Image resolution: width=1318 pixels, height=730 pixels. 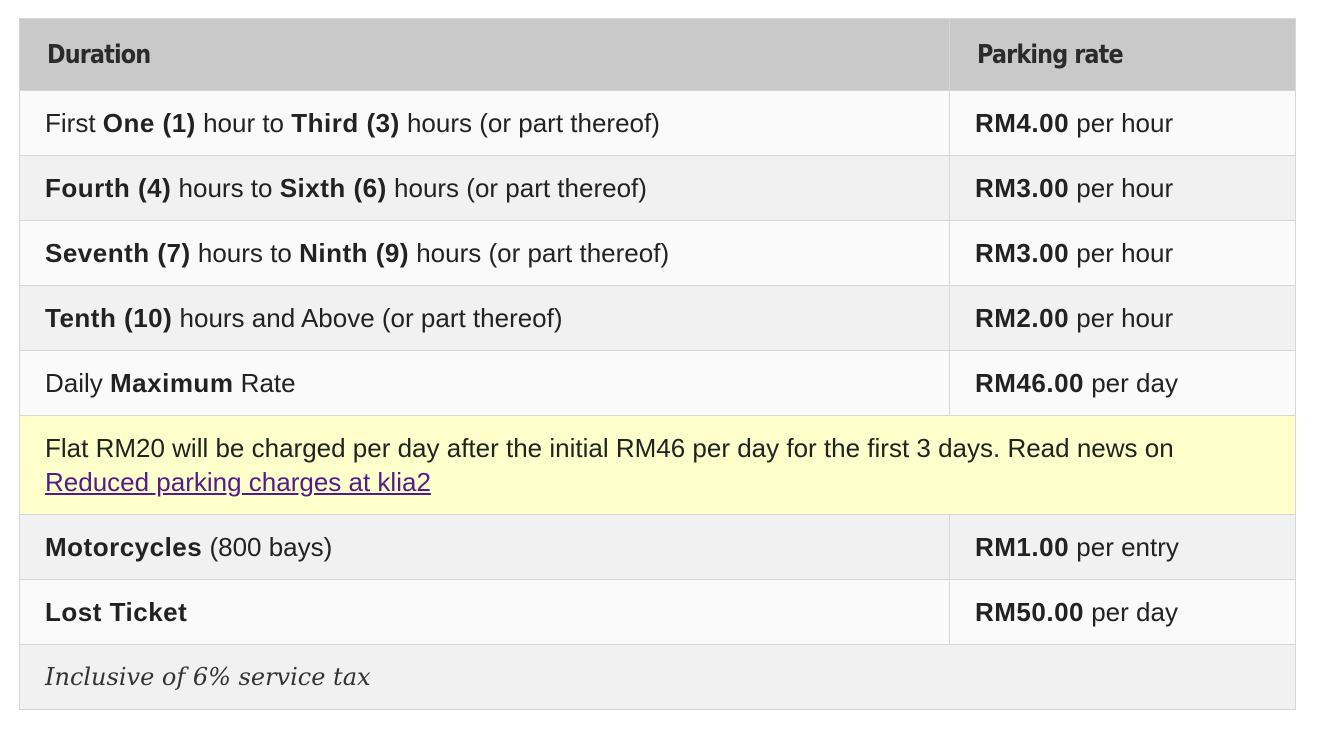 I want to click on table-header-row: Duration Parking rate, so click(x=657, y=54).